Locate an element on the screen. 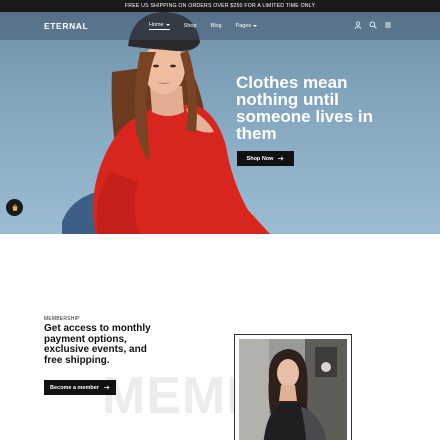  nav-item-label: Shop is located at coordinates (190, 26).